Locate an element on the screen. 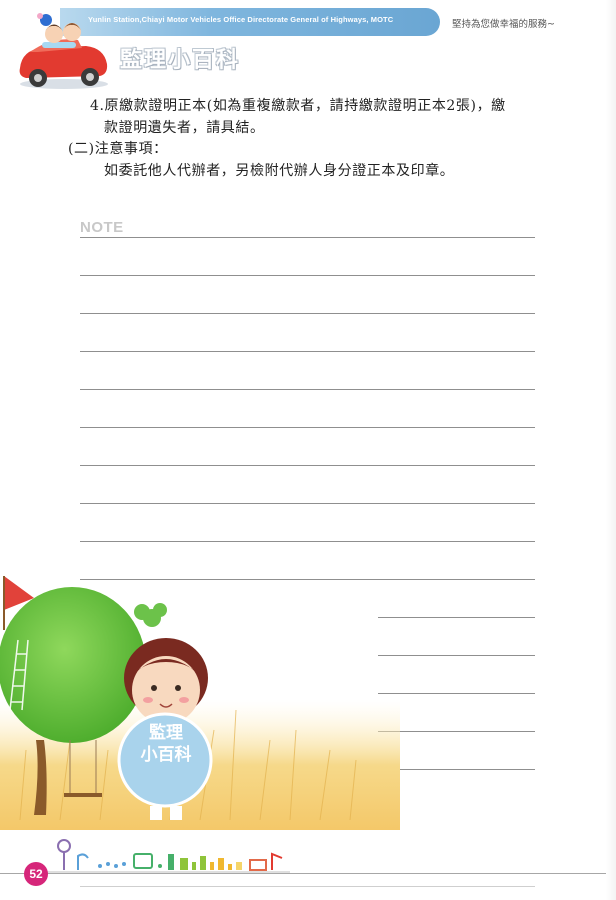 The image size is (616, 900). item-4-line-2: 款證明遺失者，請具結。 is located at coordinates (184, 128).